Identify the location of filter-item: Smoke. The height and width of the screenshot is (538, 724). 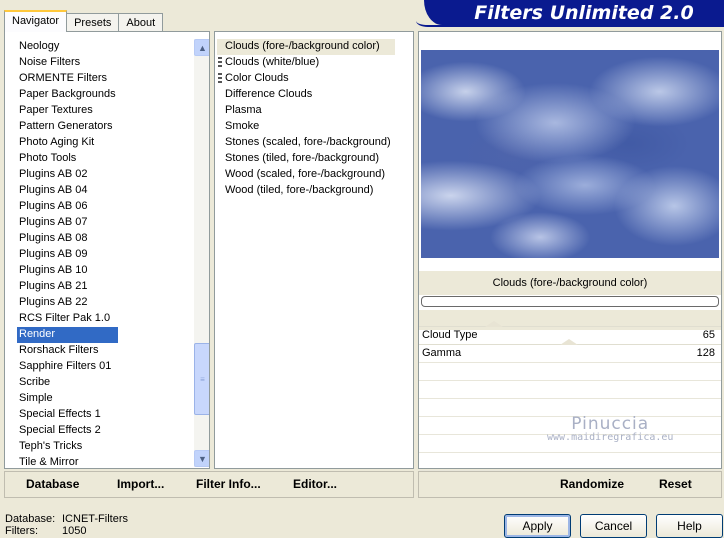
(306, 127).